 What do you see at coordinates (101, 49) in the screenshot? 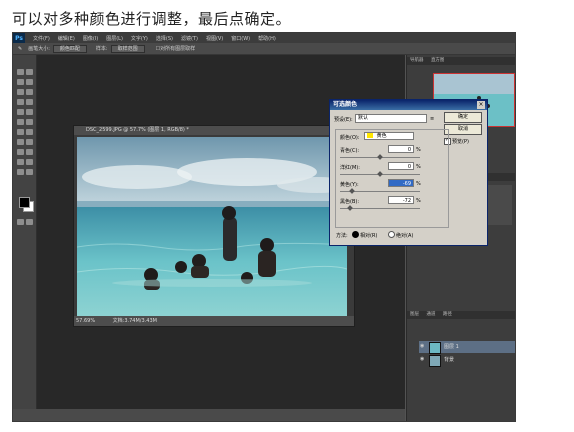
I see `option-label-sample: 样本:` at bounding box center [101, 49].